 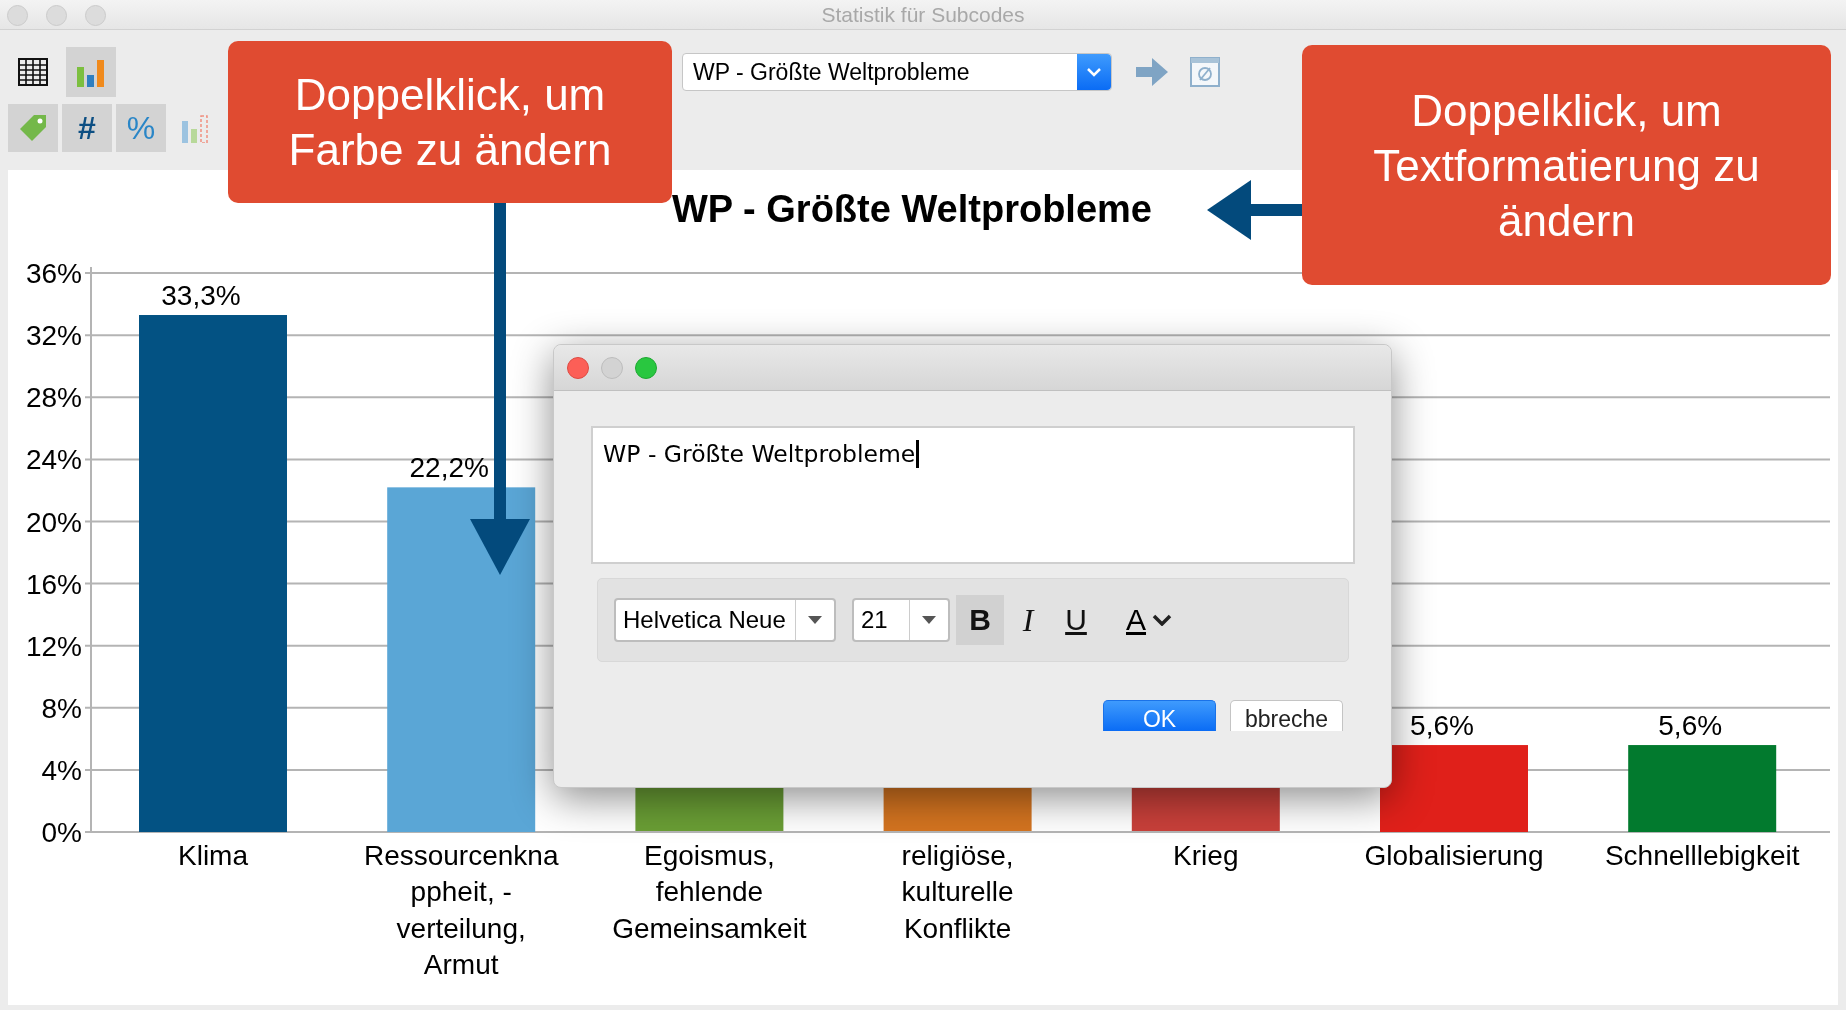 What do you see at coordinates (201, 295) in the screenshot?
I see `value-label: 33,3%` at bounding box center [201, 295].